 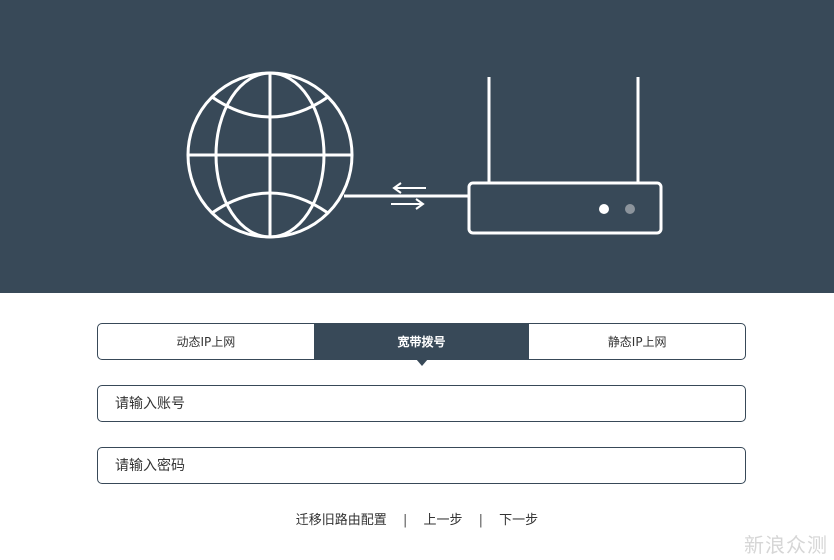 I want to click on footer-nav: 迁移旧路由配置 | 上一步 | 下一步, so click(x=417, y=518).